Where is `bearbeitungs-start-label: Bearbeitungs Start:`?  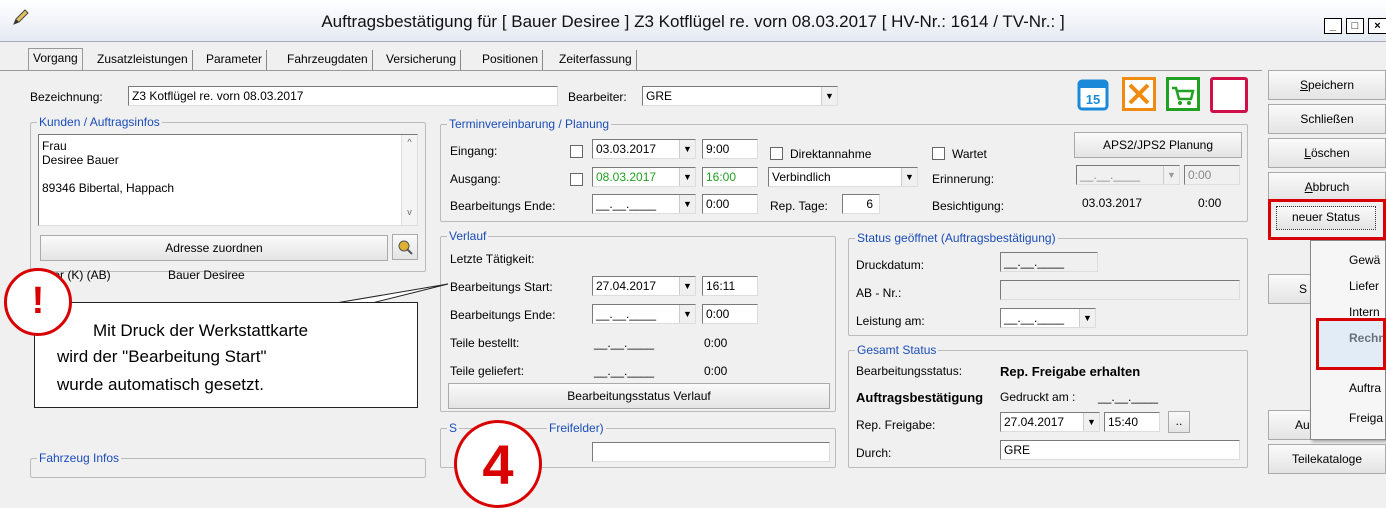
bearbeitungs-start-label: Bearbeitungs Start: is located at coordinates (501, 287).